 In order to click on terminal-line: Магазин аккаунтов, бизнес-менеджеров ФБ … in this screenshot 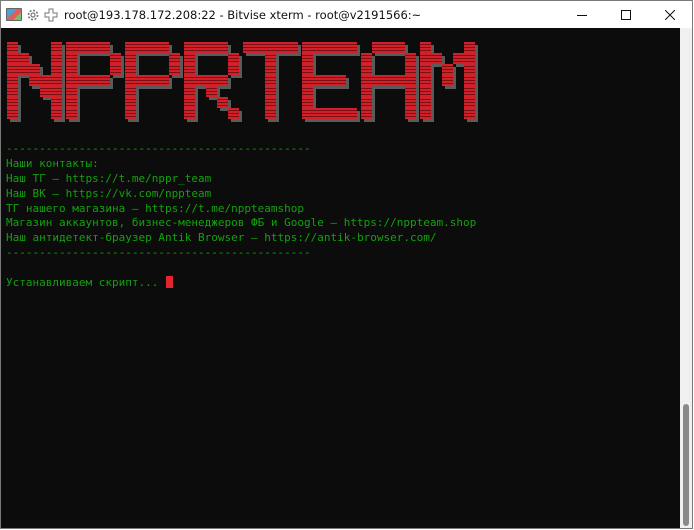, I will do `click(241, 223)`.